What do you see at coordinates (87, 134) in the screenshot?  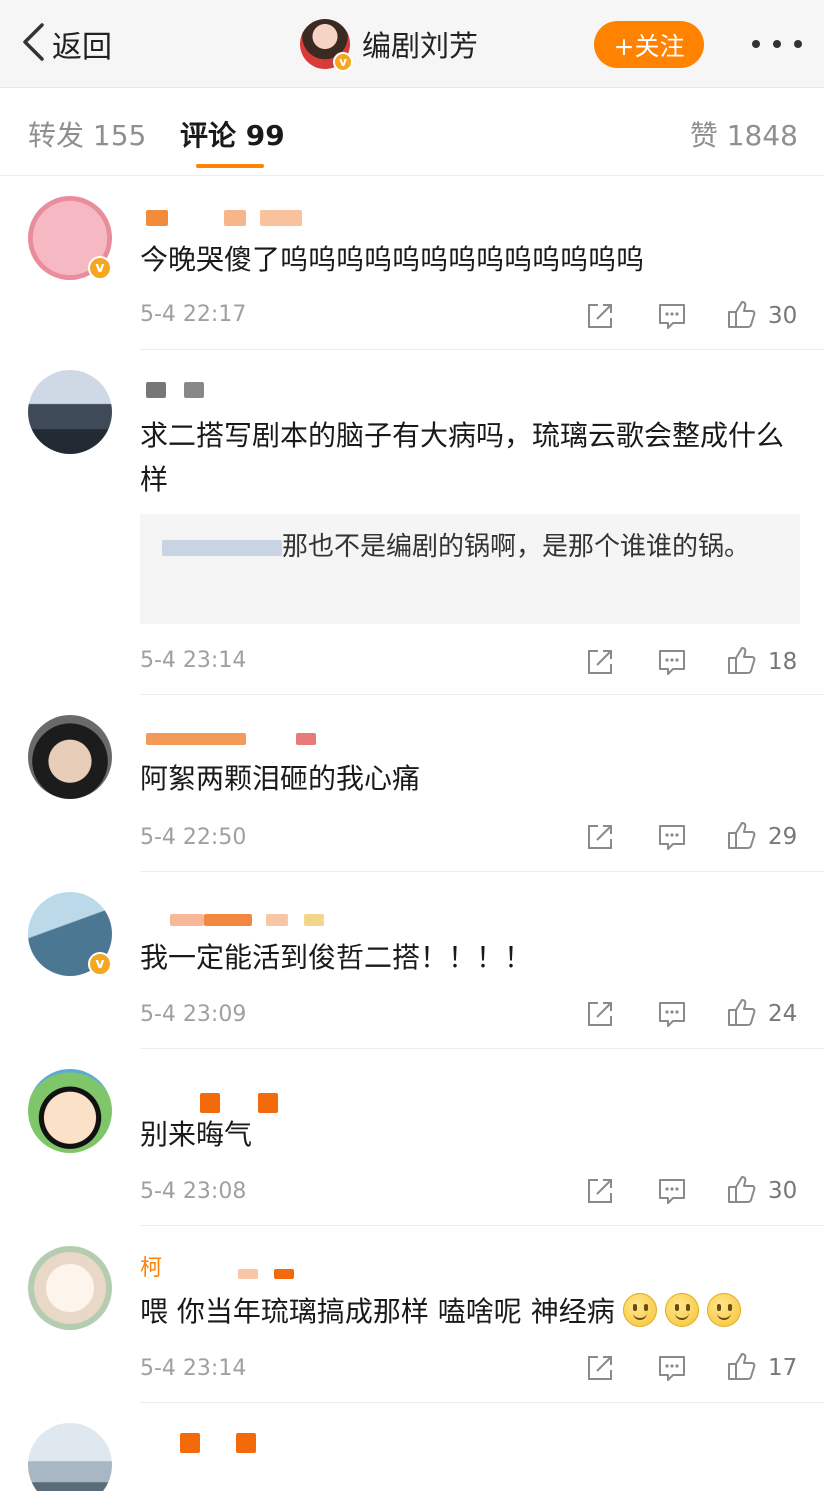 I see `tab-repost: 转发 155` at bounding box center [87, 134].